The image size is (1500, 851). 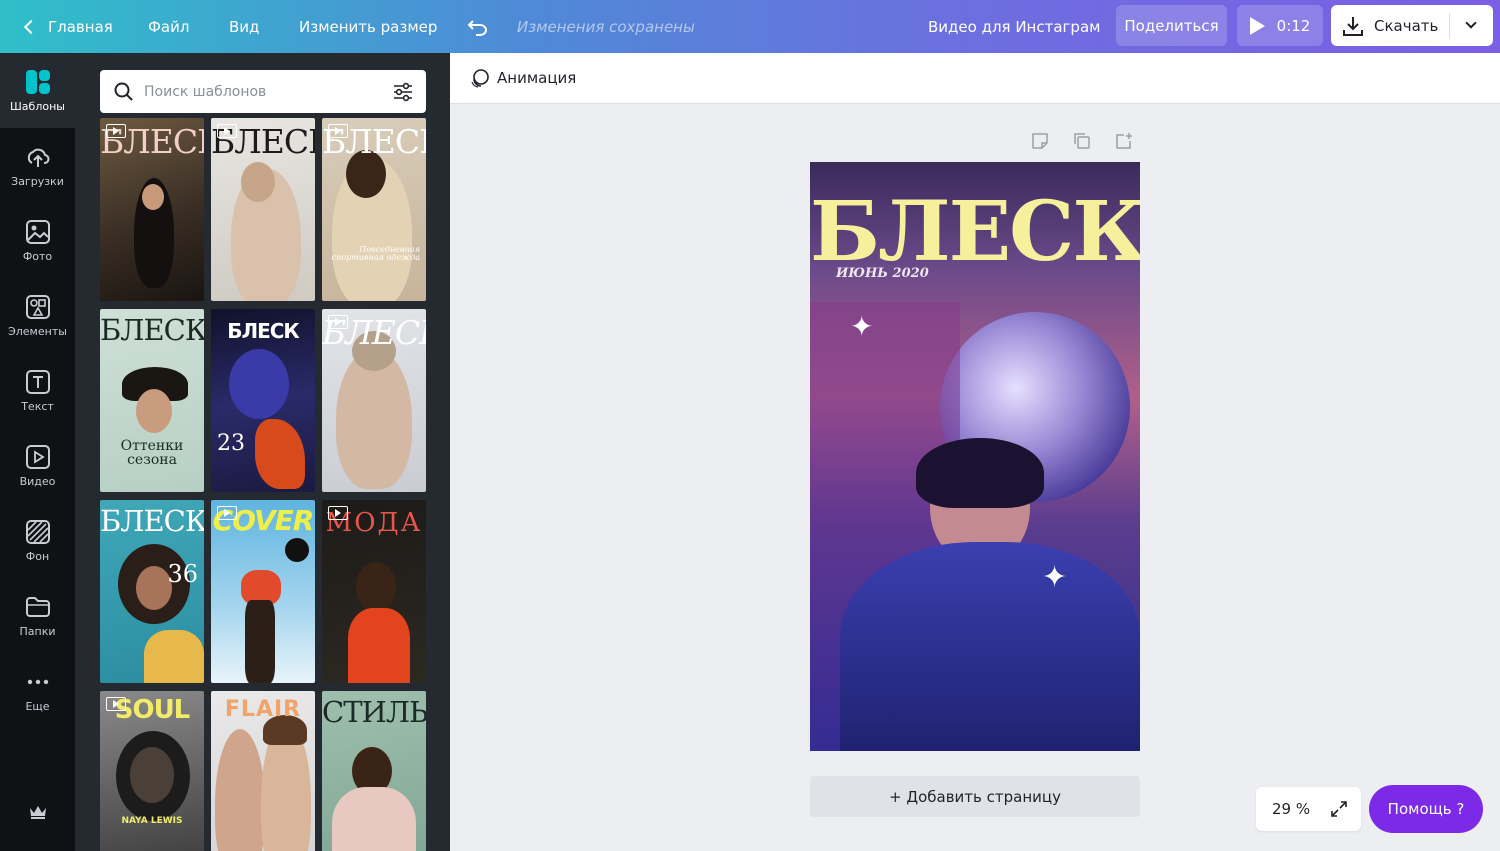 I want to click on upload-icon, so click(x=38, y=157).